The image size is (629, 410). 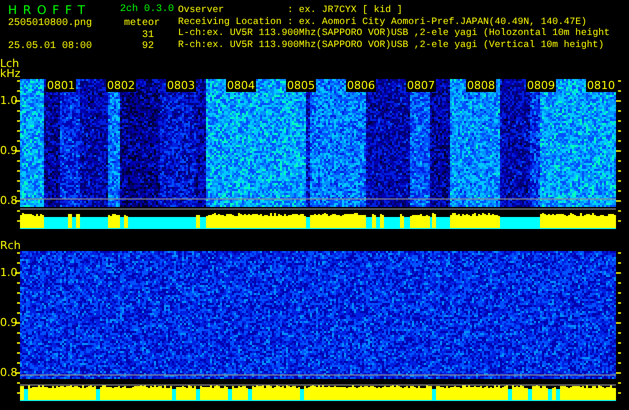 I want to click on meteor-label: meteor, so click(x=143, y=24).